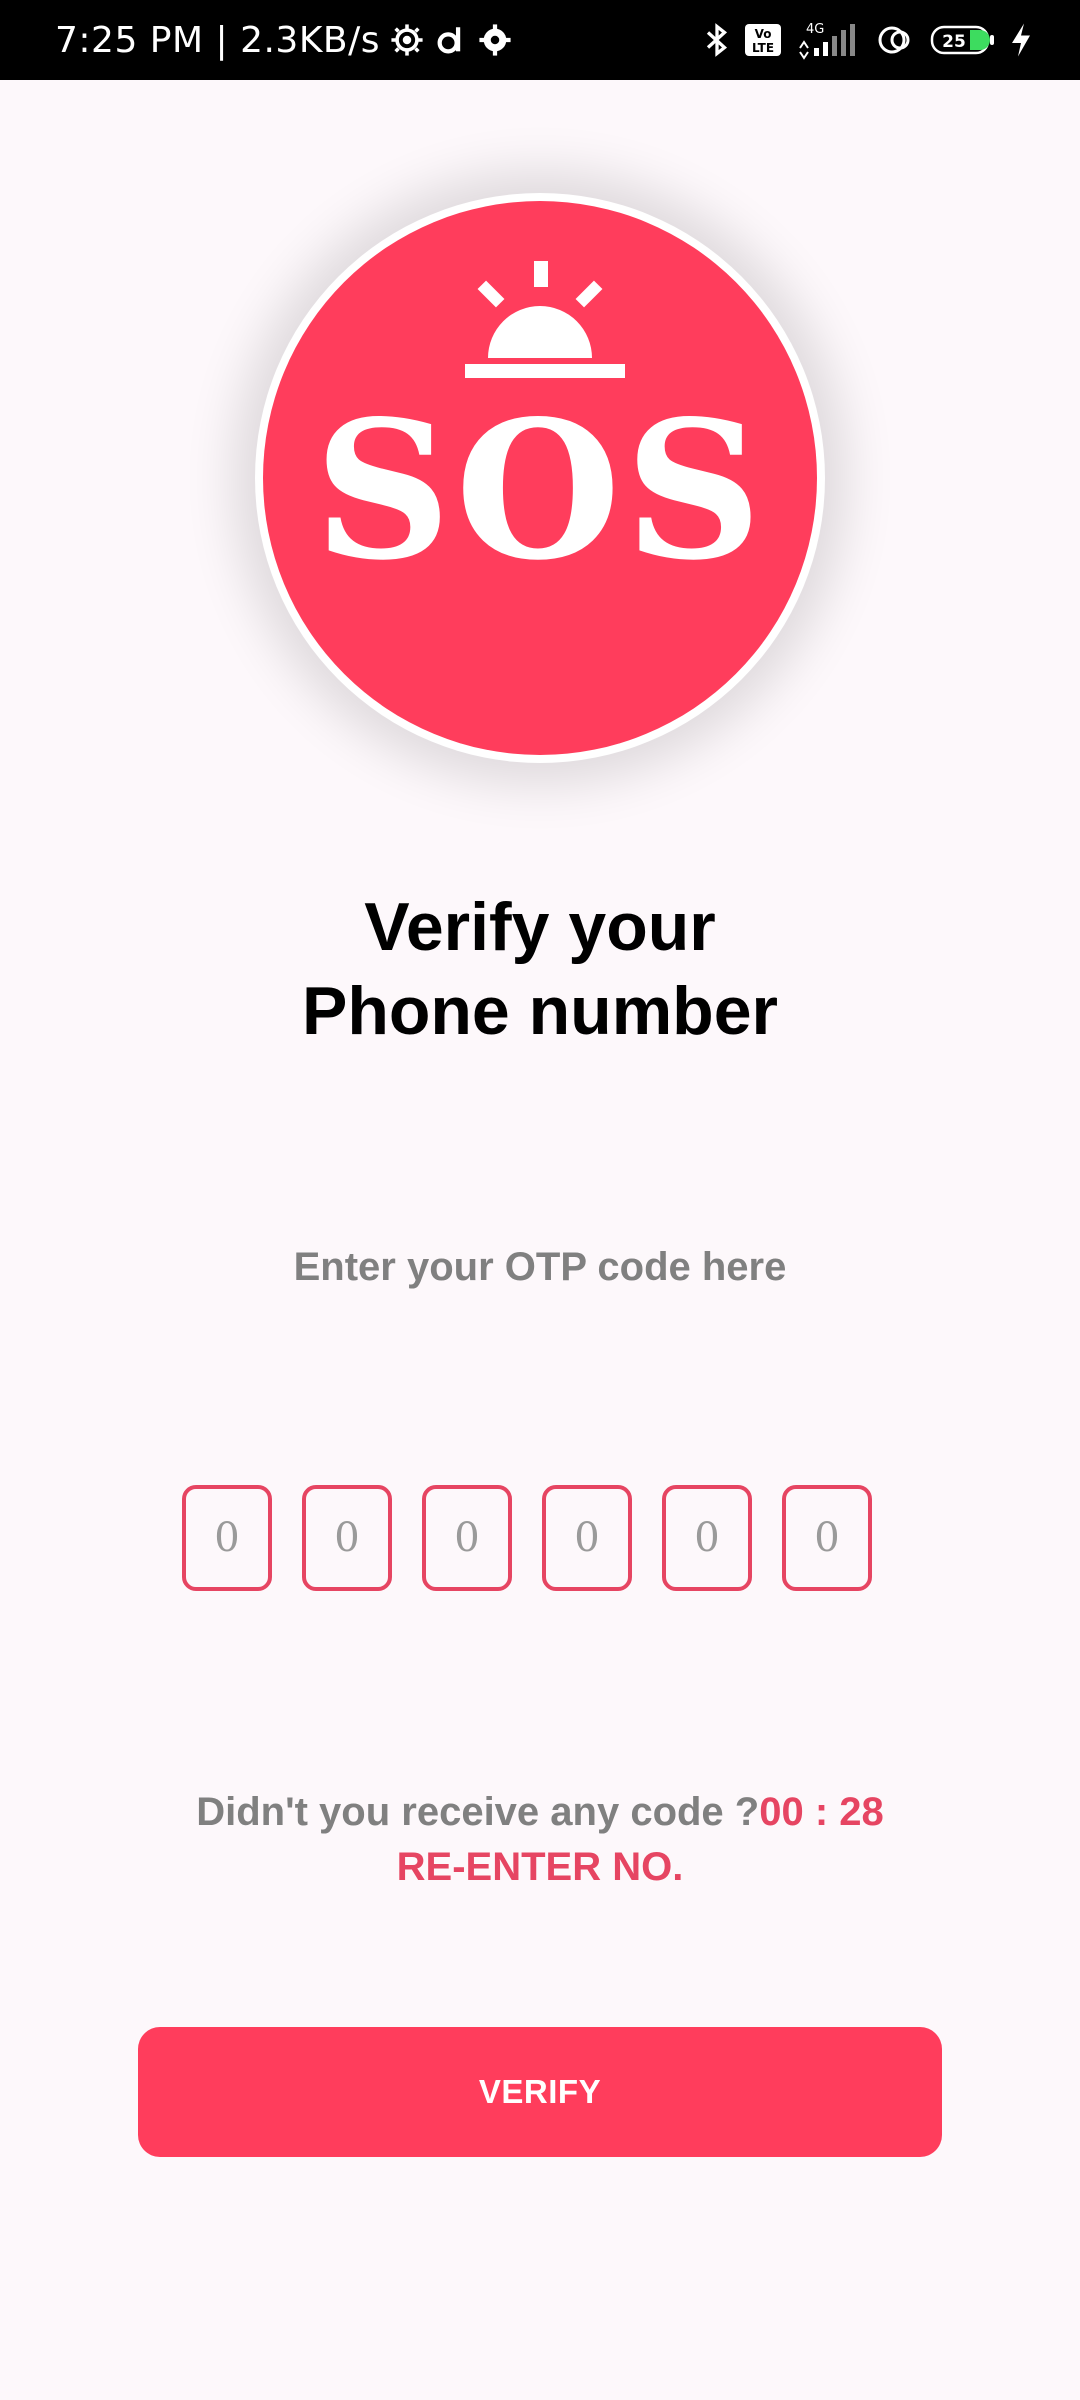  I want to click on status-time-speed: 7:25 PM | 2.3KB/s, so click(218, 40).